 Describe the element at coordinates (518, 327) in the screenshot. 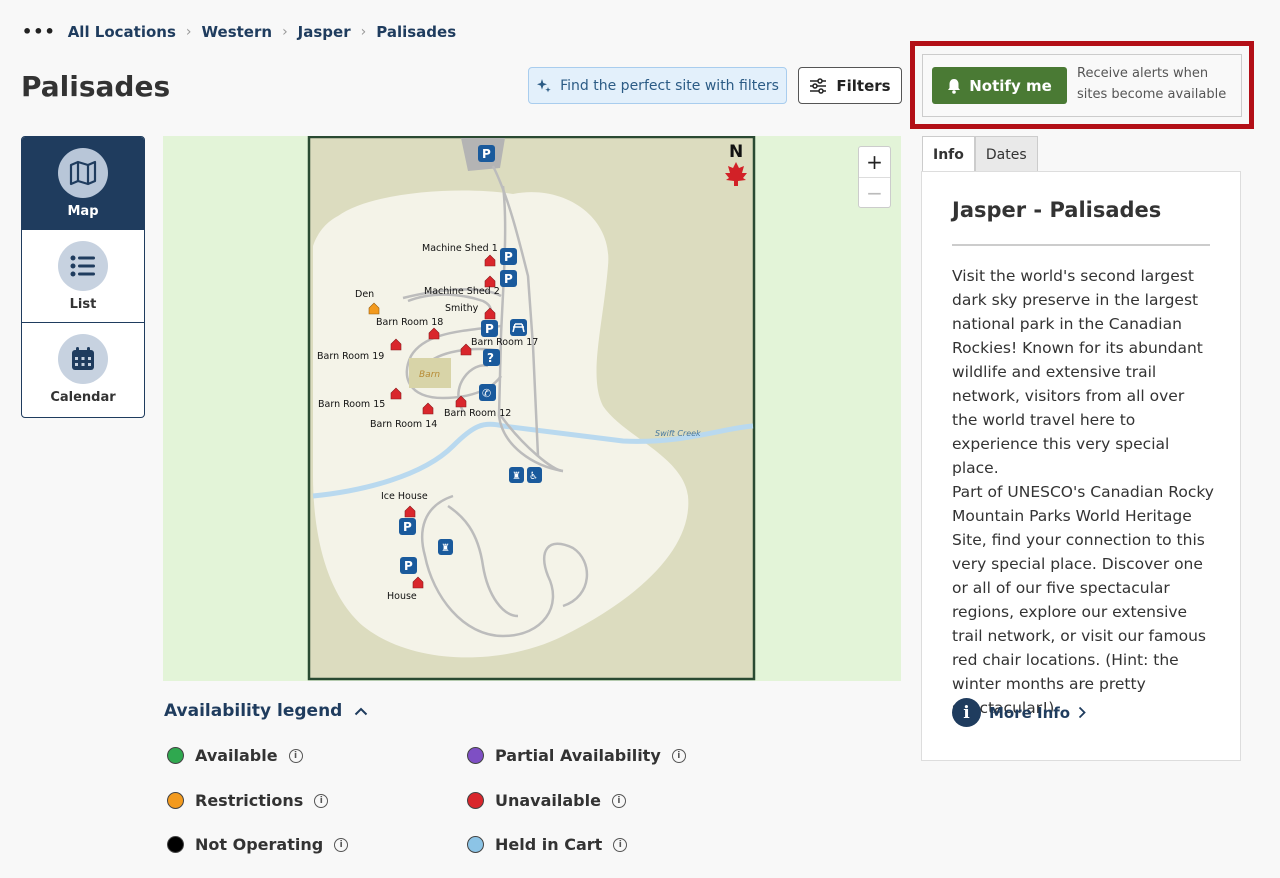

I see `picnic-table-icon` at that location.